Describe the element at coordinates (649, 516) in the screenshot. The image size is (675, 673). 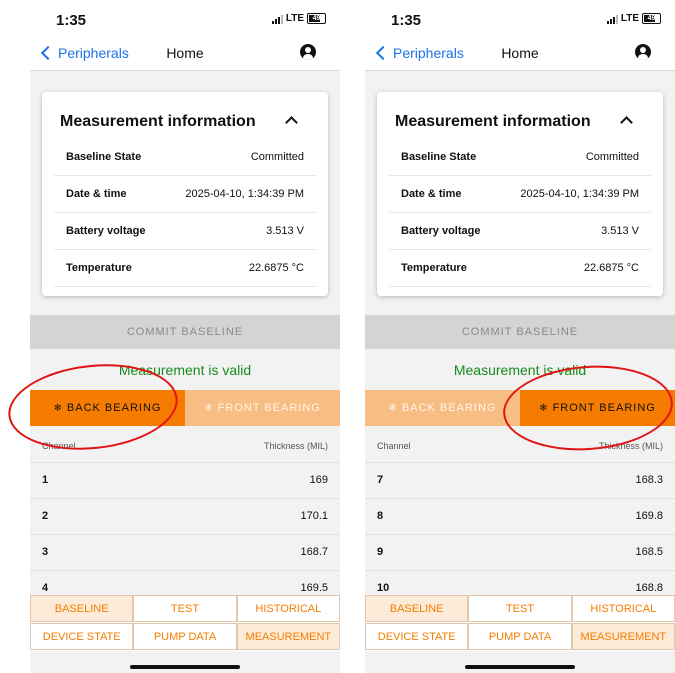
I see `thickness-cell: 169.8` at that location.